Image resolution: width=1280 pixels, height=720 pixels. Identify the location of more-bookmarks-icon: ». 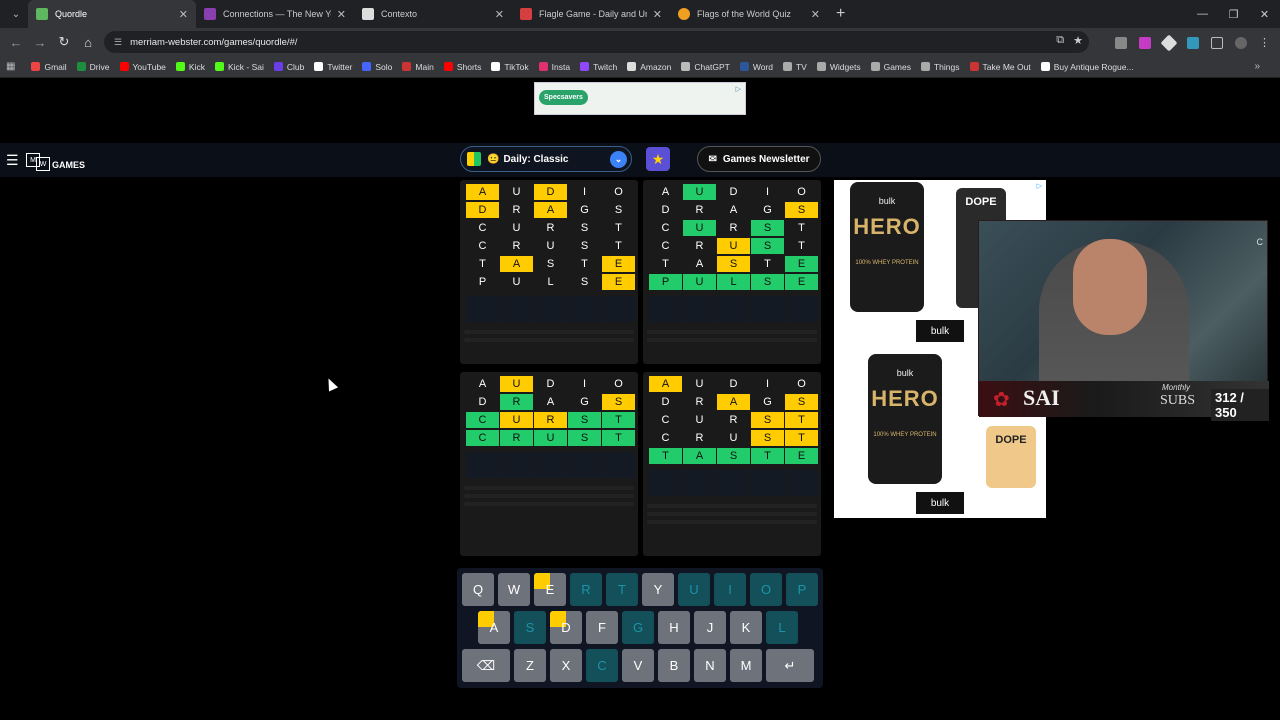
(1257, 66).